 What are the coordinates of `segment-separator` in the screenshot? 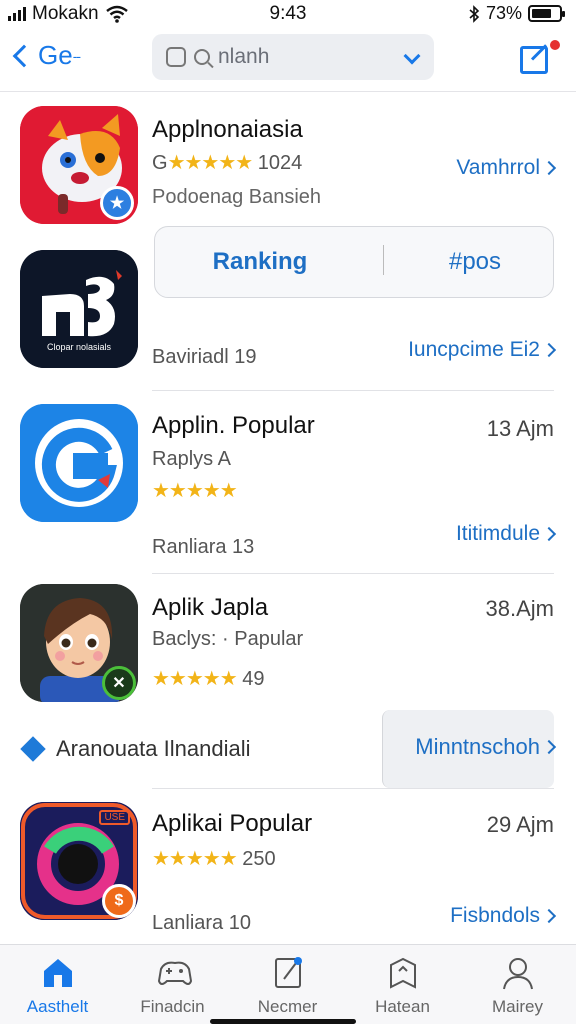 It's located at (383, 260).